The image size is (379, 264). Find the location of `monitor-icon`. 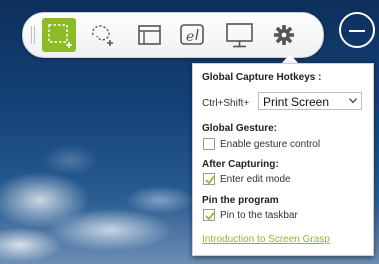

monitor-icon is located at coordinates (239, 35).